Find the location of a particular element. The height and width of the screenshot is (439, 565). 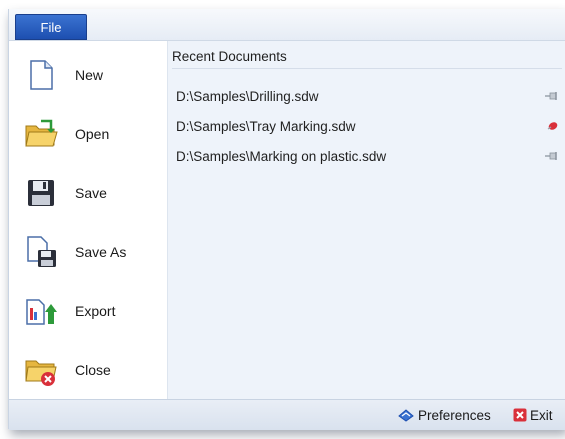

menu-item-label: Save is located at coordinates (91, 193).